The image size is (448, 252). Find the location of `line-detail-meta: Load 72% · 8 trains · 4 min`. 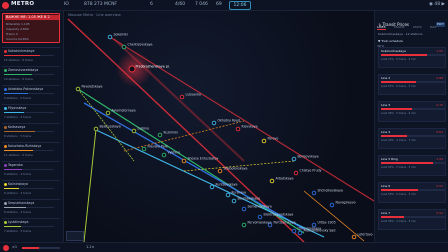

line-detail-meta: Load 72% · 8 trains · 4 min is located at coordinates (398, 59).